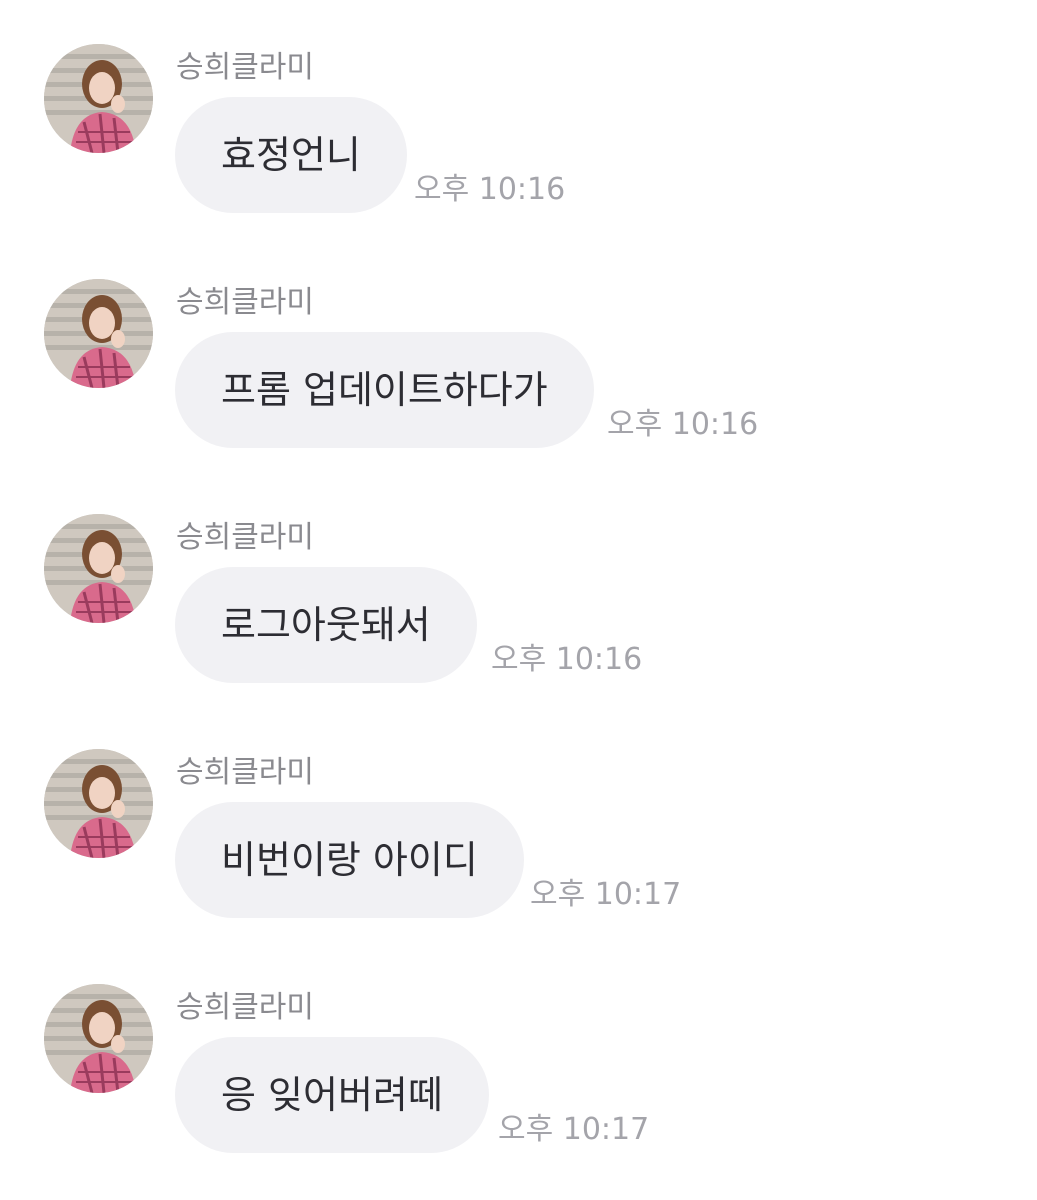 Image resolution: width=1037 pixels, height=1200 pixels. What do you see at coordinates (384, 390) in the screenshot?
I see `message-bubble: 프롬 업데이트하다가` at bounding box center [384, 390].